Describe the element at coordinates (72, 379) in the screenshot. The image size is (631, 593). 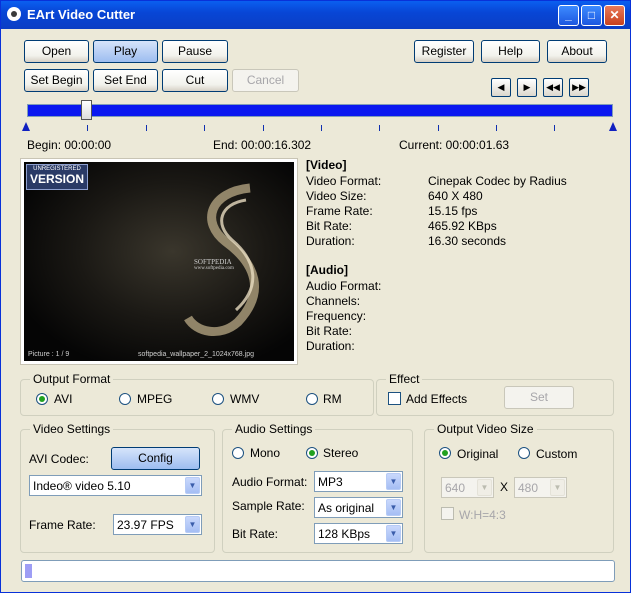
I see `output-format-title: Output Format` at that location.